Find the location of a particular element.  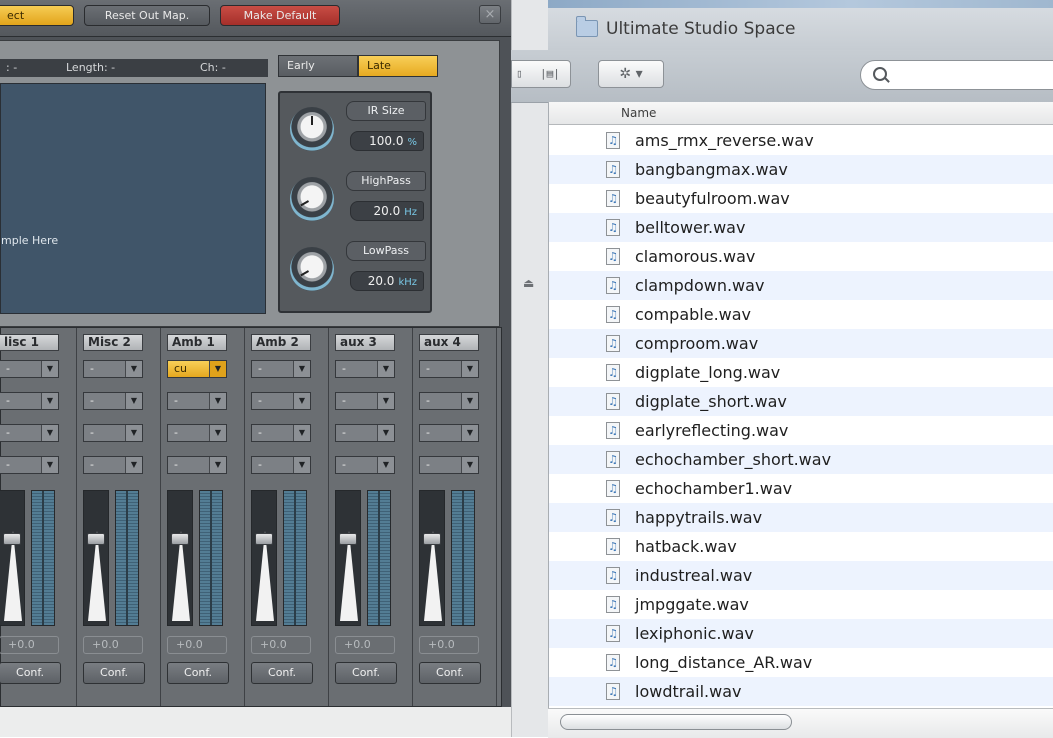

lowpass-knob is located at coordinates (312, 269).